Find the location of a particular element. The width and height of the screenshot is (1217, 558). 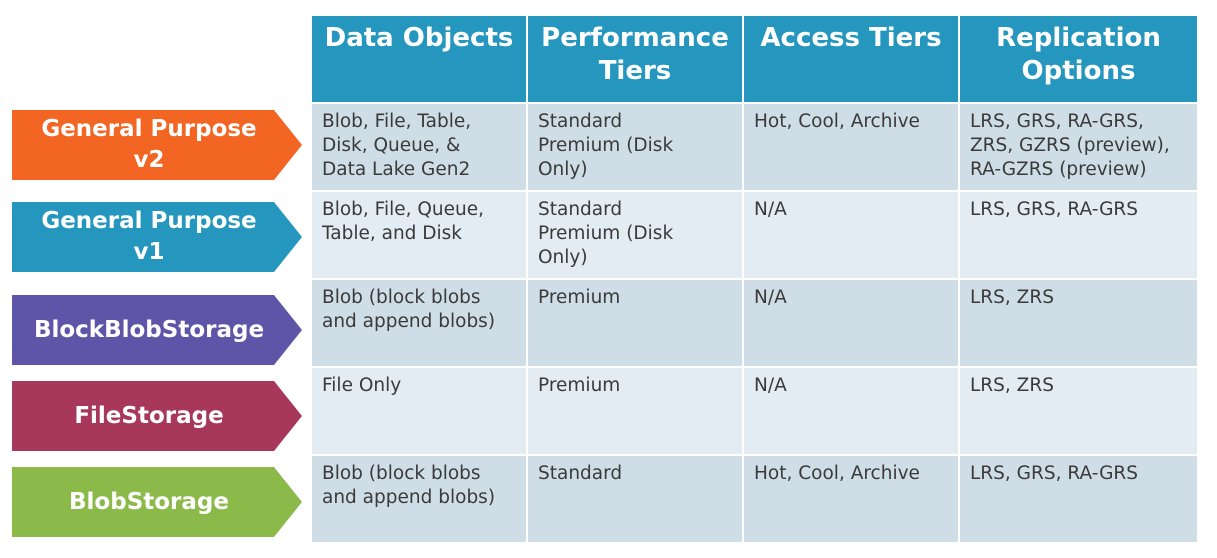

row-label-blobstorage: BlobStorage is located at coordinates (157, 502).